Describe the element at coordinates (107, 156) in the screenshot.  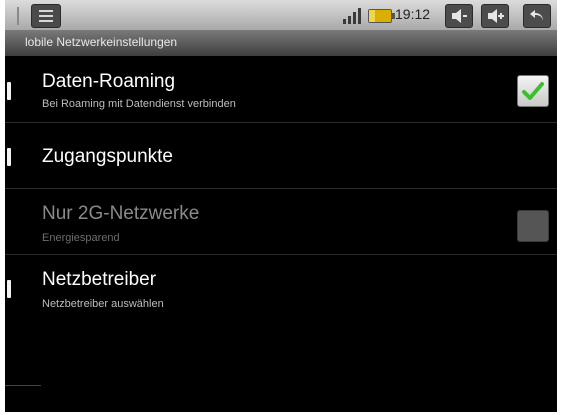
I see `setting-title: Zugangspunkte` at that location.